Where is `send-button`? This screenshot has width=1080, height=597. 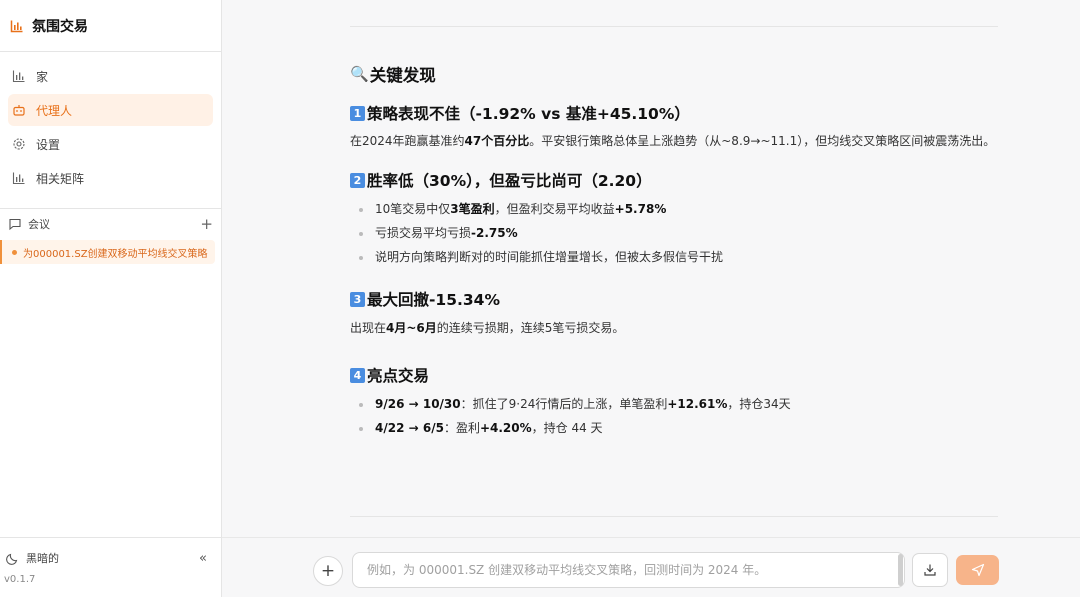
send-button is located at coordinates (977, 570).